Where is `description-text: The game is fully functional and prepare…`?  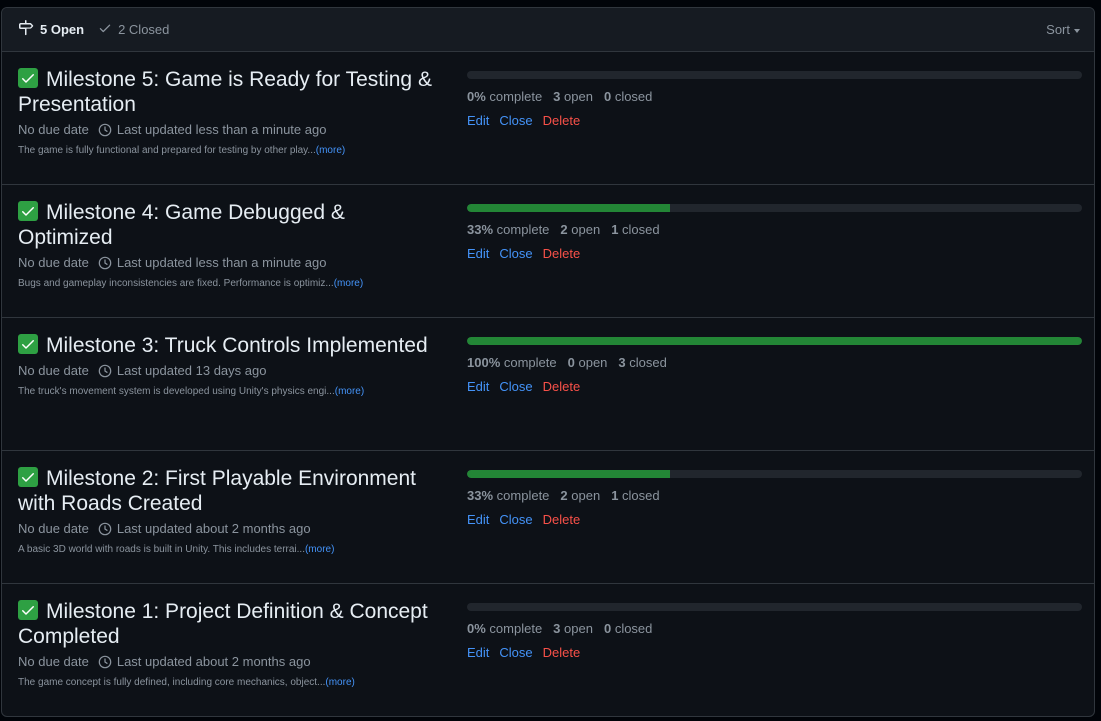
description-text: The game is fully functional and prepare… is located at coordinates (167, 150).